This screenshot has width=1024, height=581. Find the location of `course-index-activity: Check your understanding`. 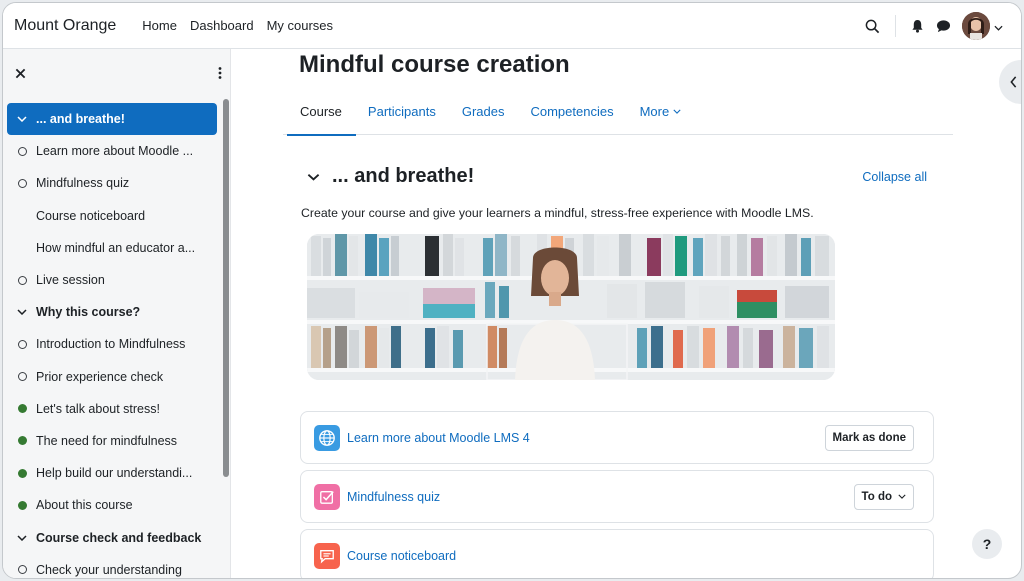

course-index-activity: Check your understanding is located at coordinates (112, 566).